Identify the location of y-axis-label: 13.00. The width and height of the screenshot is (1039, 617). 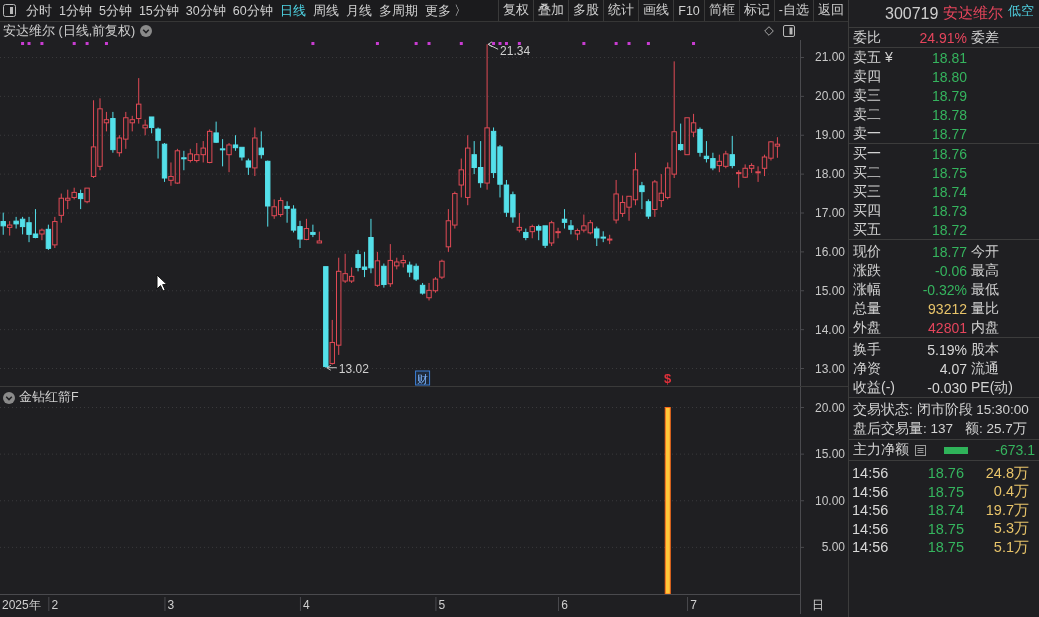
(829, 368).